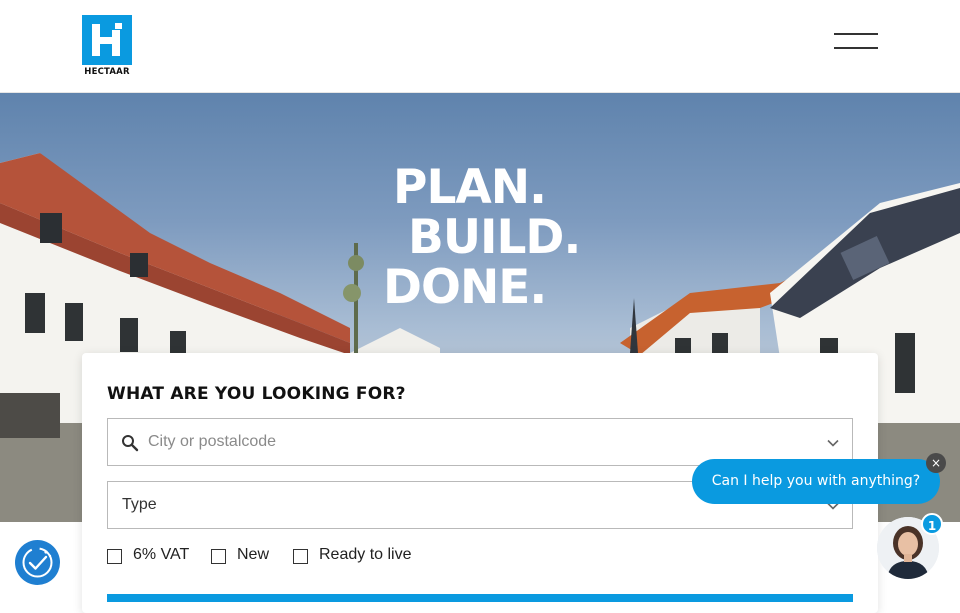 This screenshot has height=613, width=960. I want to click on hectaar-logo: HECTAAR, so click(107, 46).